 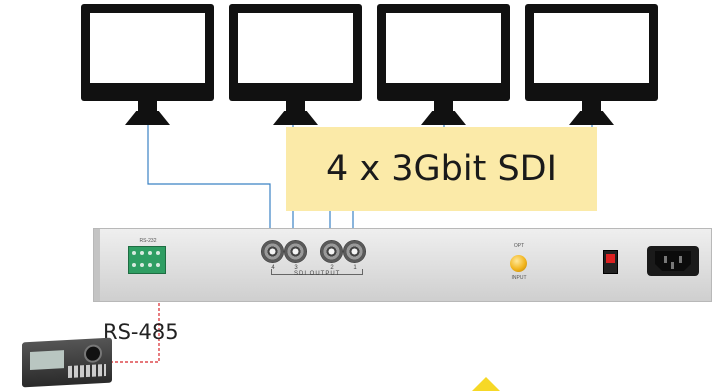 I want to click on keyboard-display, so click(x=47, y=360).